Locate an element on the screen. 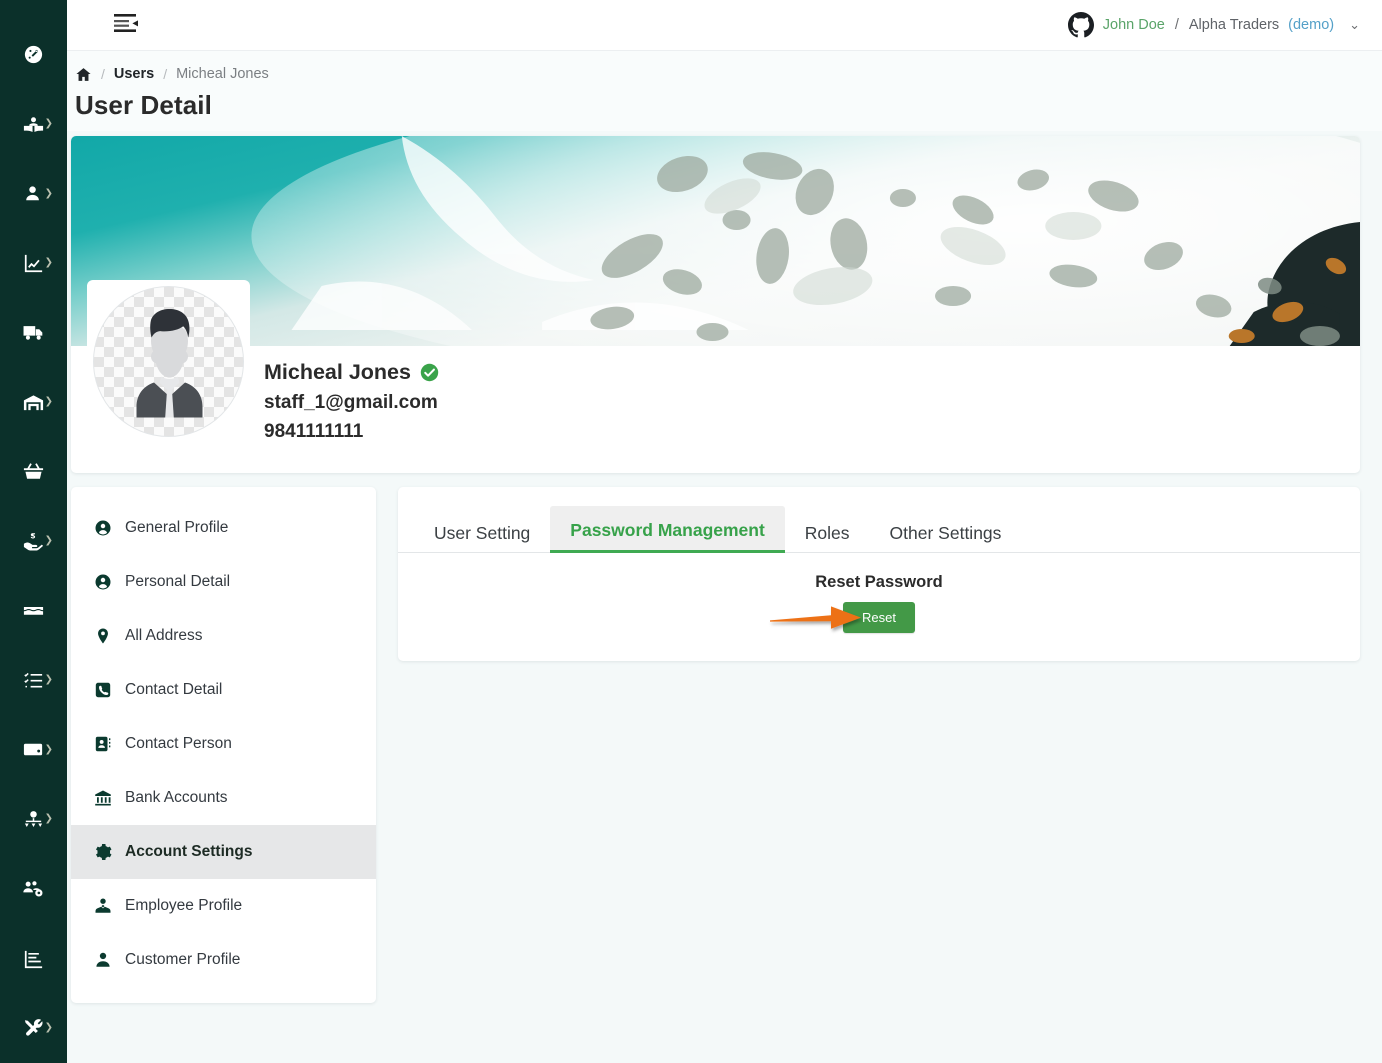 The image size is (1382, 1063). primary-icon-sidebar: ❯ ❯ ❯ ❯ ❯ ❯ ❯ ❯ ❯ is located at coordinates (33, 531).